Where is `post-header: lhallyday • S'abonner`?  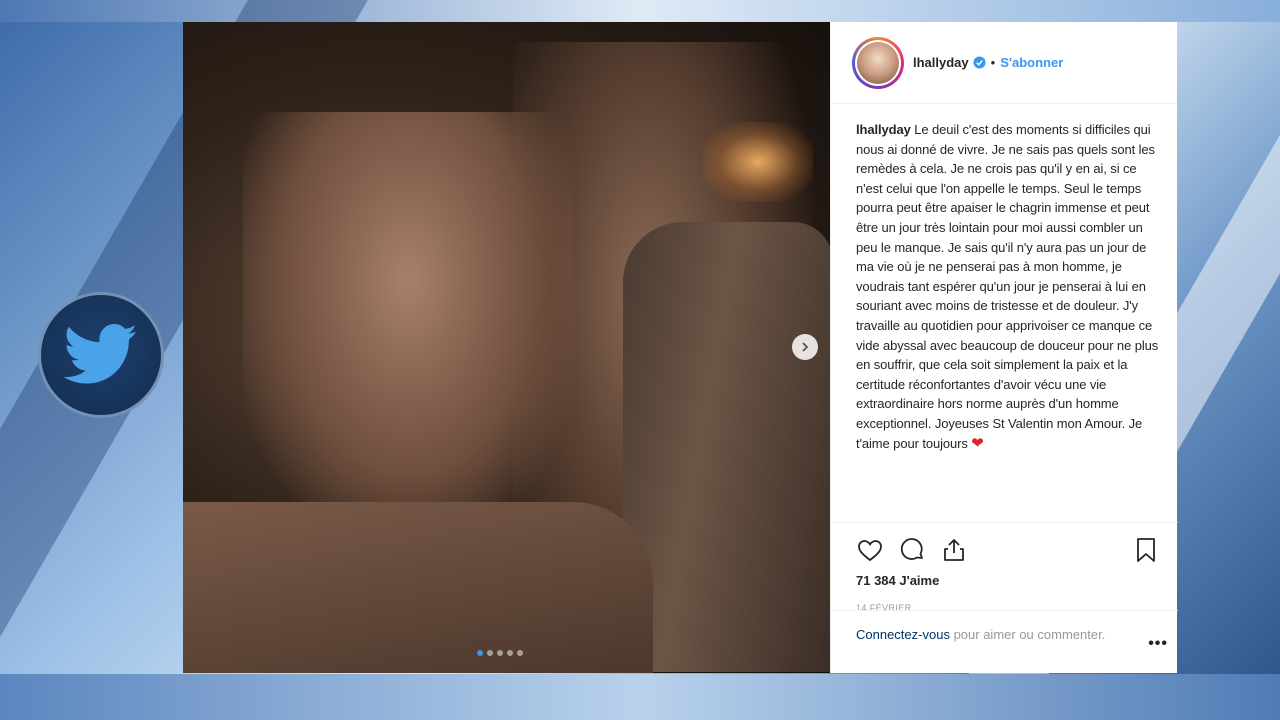
post-header: lhallyday • S'abonner is located at coordinates (1004, 63).